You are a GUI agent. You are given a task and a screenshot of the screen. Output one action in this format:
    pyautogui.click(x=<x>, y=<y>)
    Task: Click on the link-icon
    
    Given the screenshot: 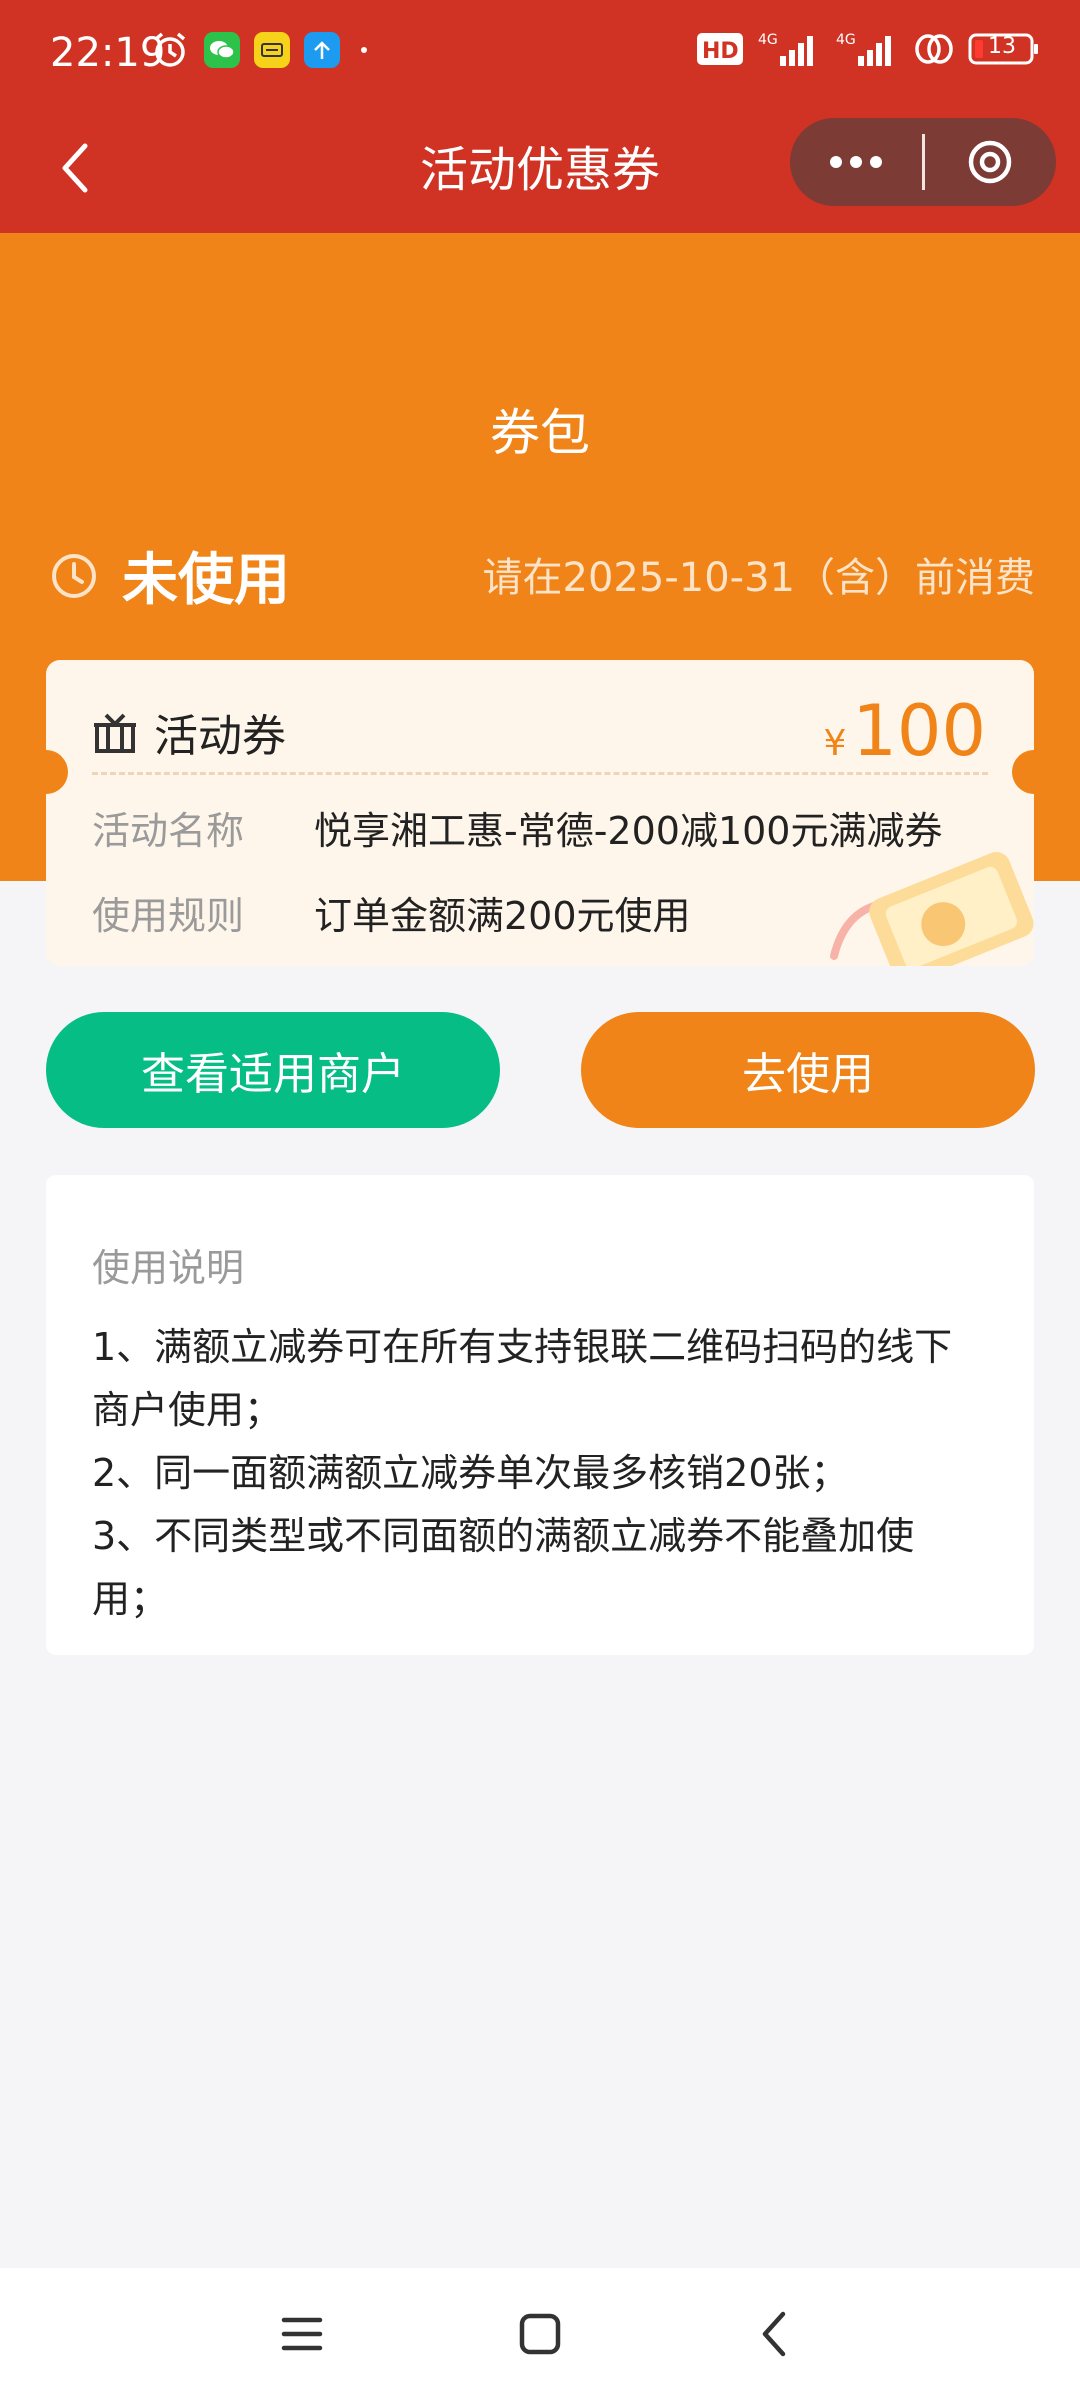 What is the action you would take?
    pyautogui.click(x=934, y=49)
    